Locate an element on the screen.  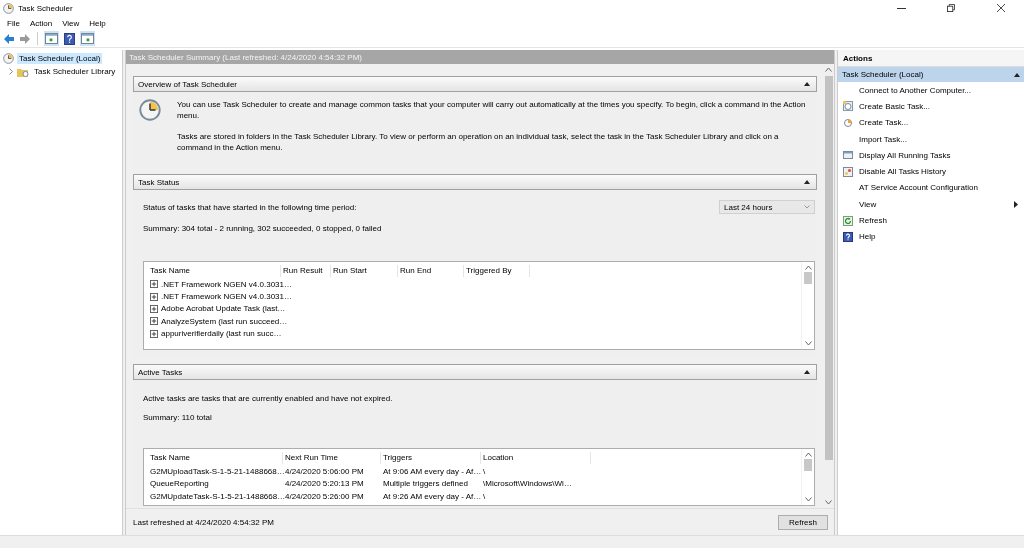
help-button is located at coordinates (69, 38).